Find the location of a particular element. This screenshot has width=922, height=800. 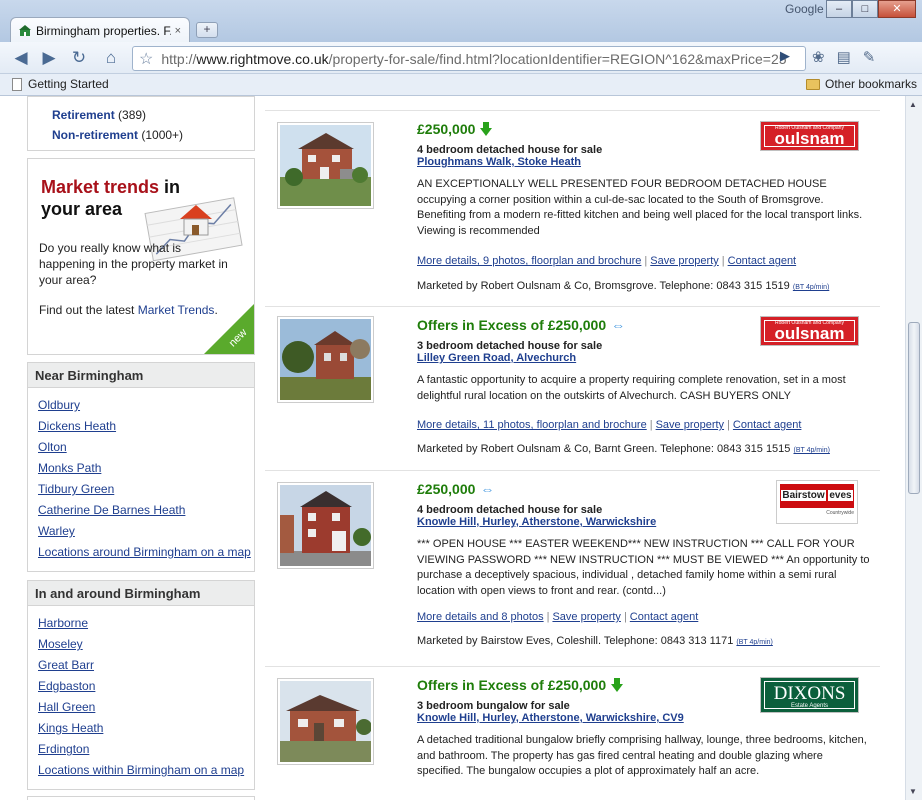

vertical-scrollbar: ▲ ▼ is located at coordinates (913, 448).